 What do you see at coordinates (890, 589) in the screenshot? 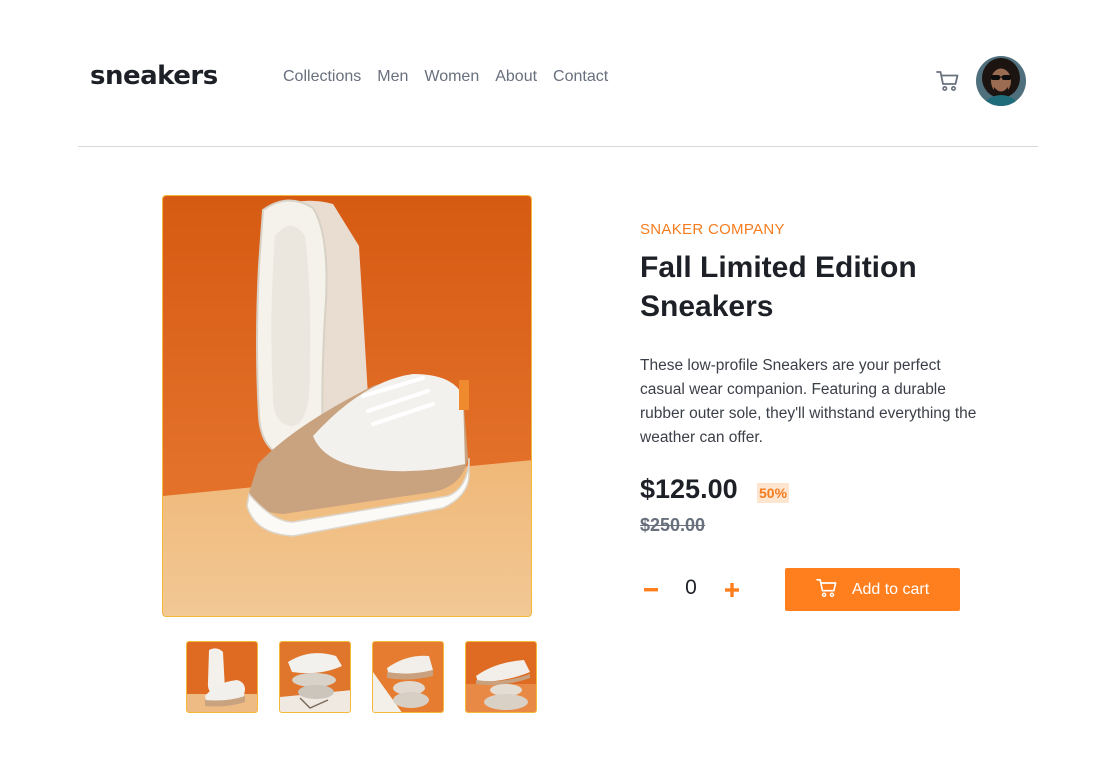
I see `add-to-cart-label: Add to cart` at bounding box center [890, 589].